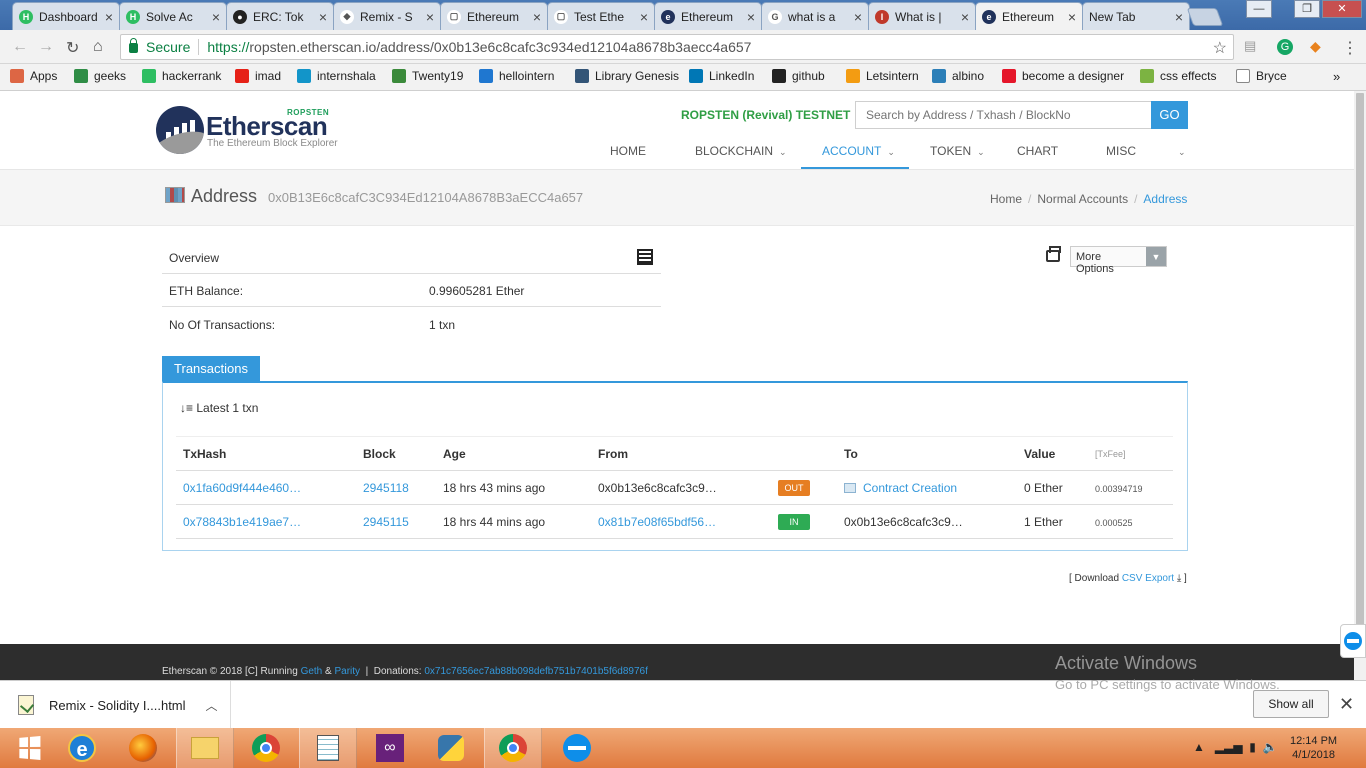  What do you see at coordinates (258, 76) in the screenshot?
I see `bookmark-imad: imad` at bounding box center [258, 76].